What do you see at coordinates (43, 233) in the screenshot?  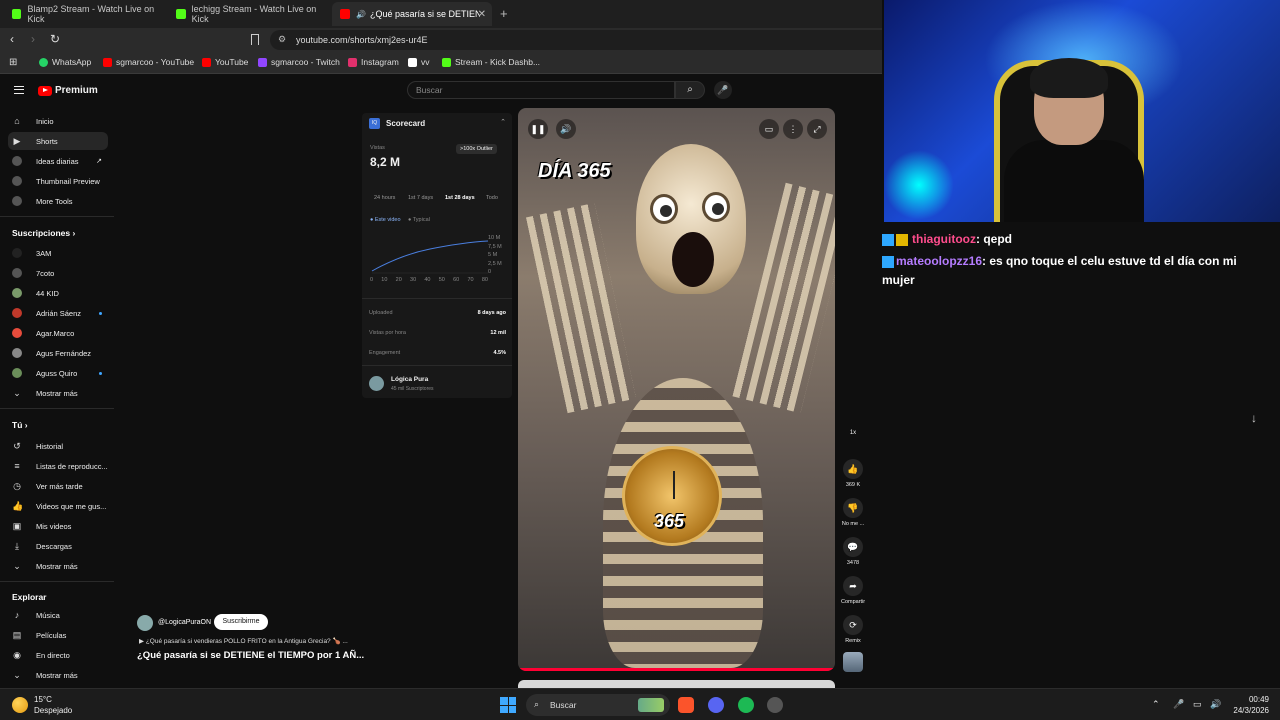 I see `subscriptions-heading: Suscripciones ›` at bounding box center [43, 233].